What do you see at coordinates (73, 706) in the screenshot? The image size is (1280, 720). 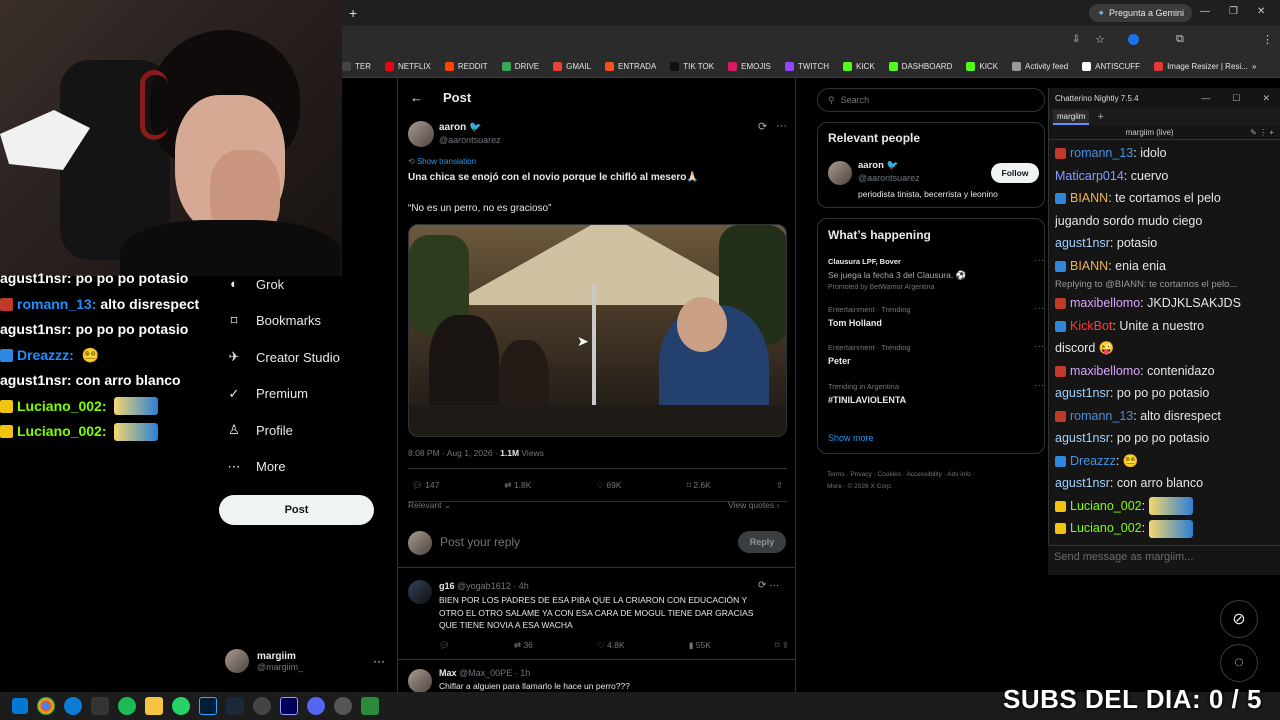 I see `edge-icon` at bounding box center [73, 706].